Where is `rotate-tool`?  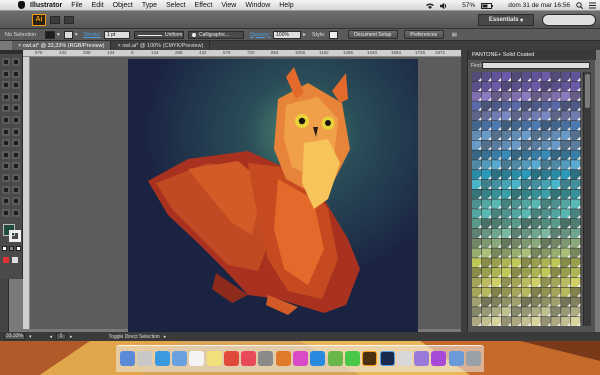 rotate-tool is located at coordinates (6, 131).